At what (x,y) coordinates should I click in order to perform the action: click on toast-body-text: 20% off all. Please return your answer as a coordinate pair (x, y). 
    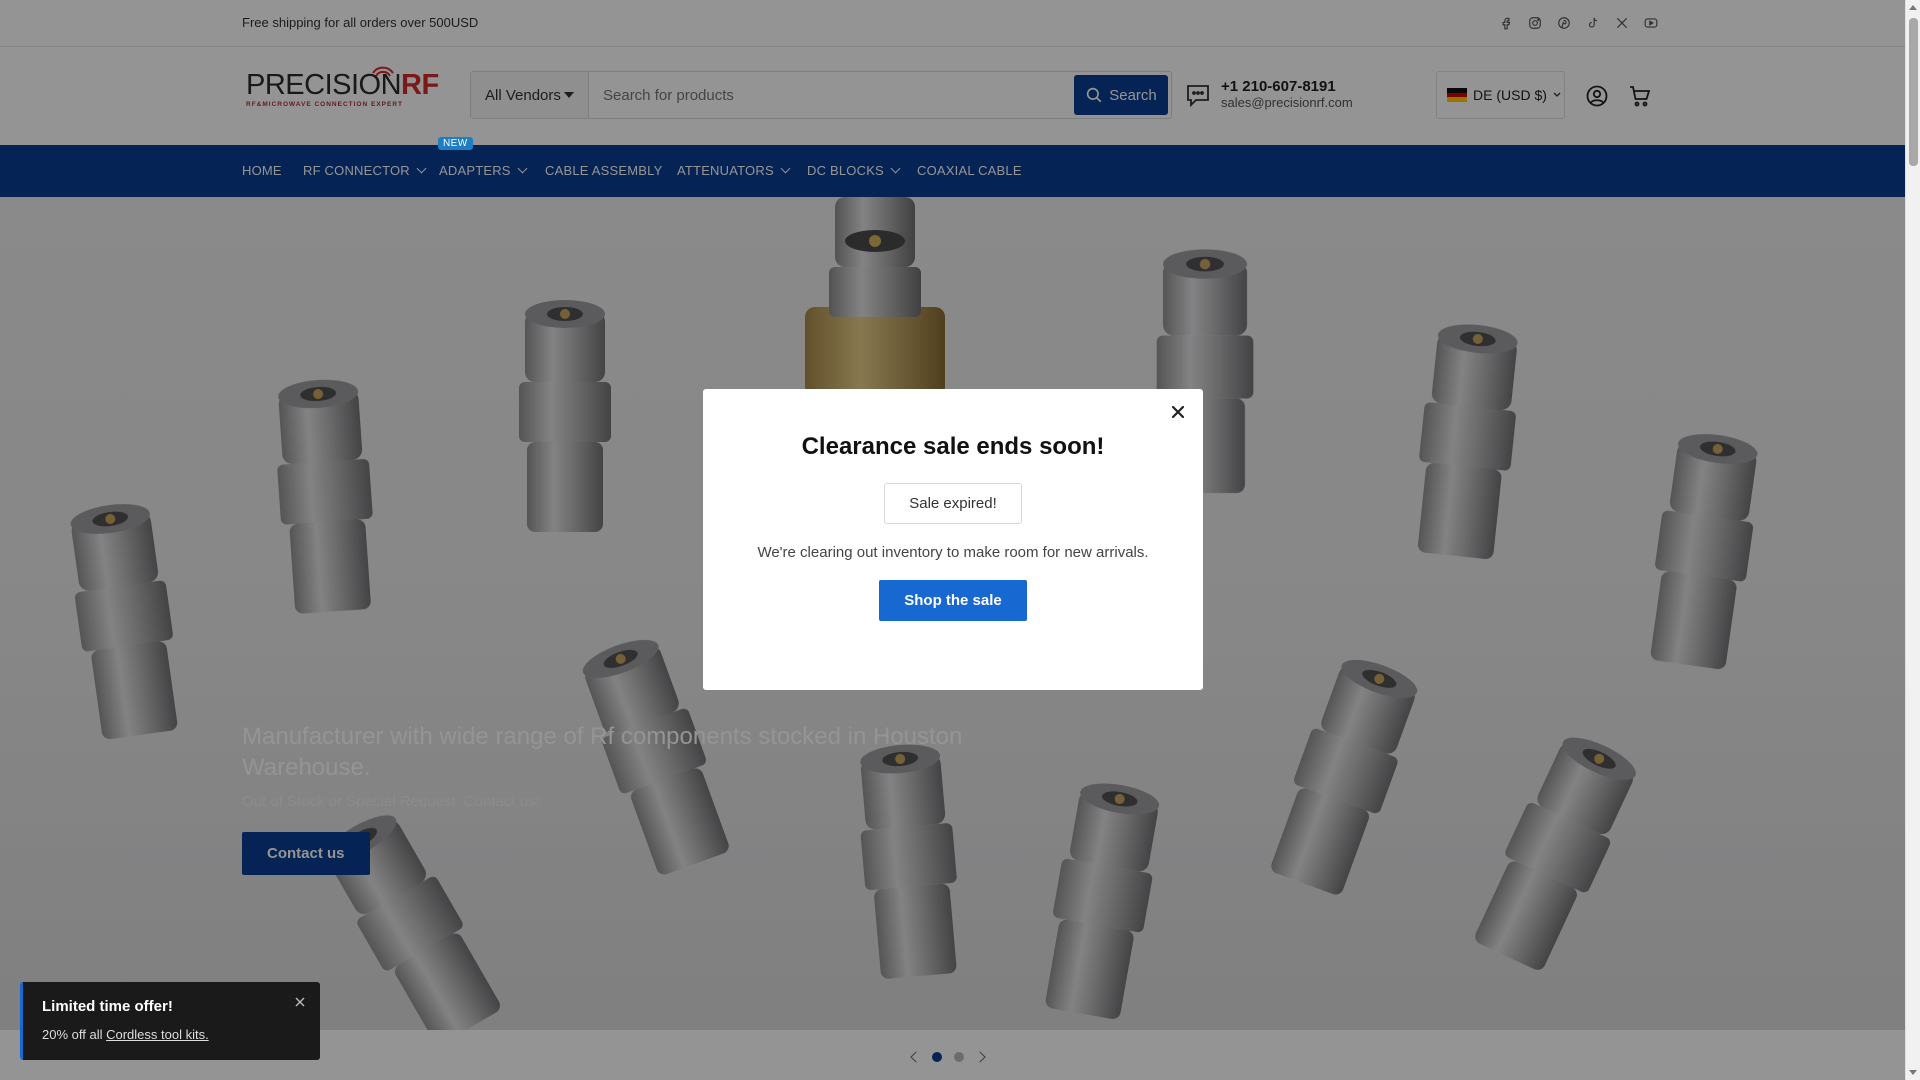
    Looking at the image, I should click on (74, 1034).